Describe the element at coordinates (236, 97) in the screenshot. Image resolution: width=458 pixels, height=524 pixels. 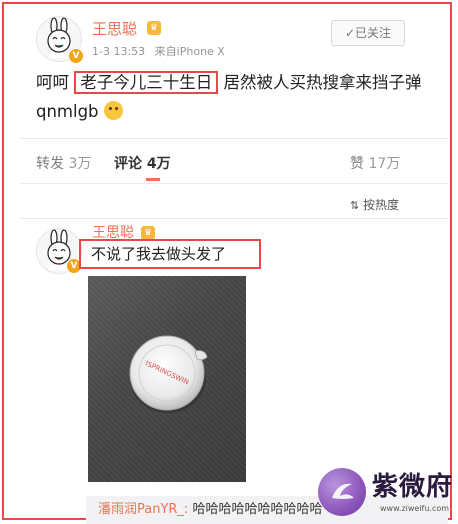
I see `post-content: 呵呵 老子今儿三十生日 居然被人买热搜拿来挡子弹 qnmlgb` at that location.